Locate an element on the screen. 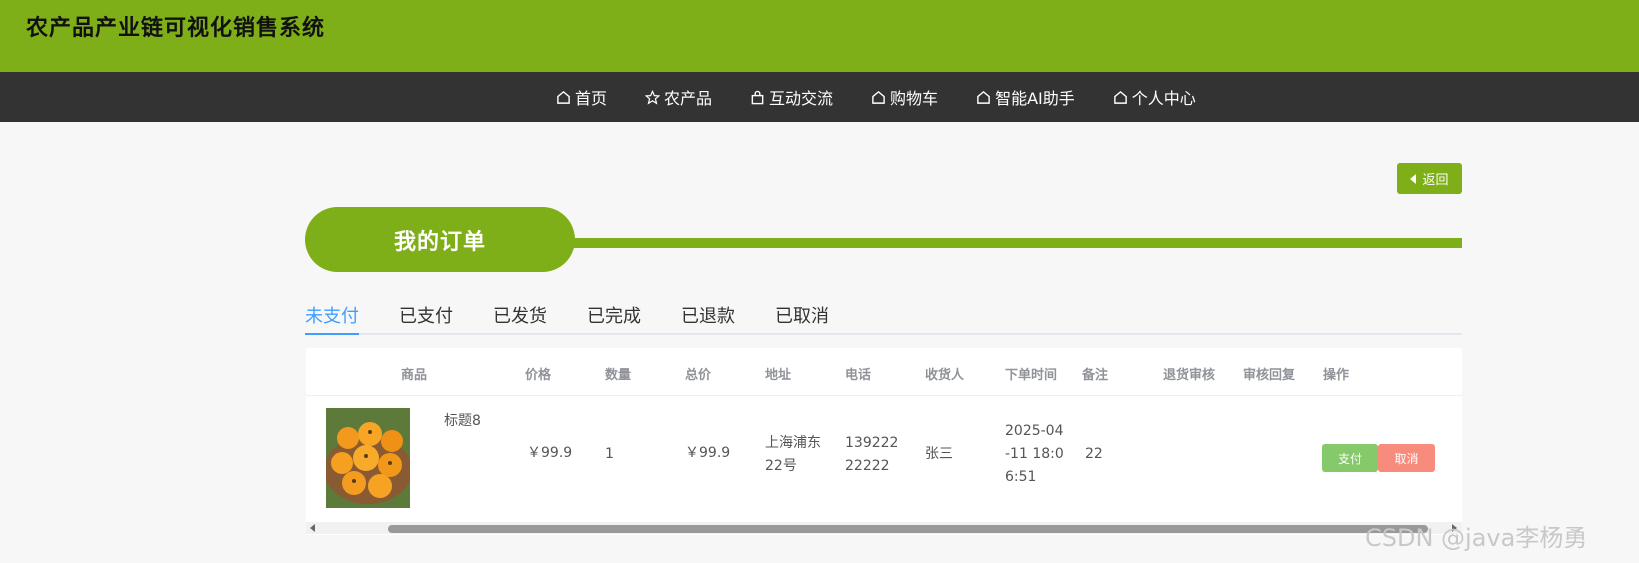 The width and height of the screenshot is (1639, 563). tab-paid: 已支付 is located at coordinates (426, 318).